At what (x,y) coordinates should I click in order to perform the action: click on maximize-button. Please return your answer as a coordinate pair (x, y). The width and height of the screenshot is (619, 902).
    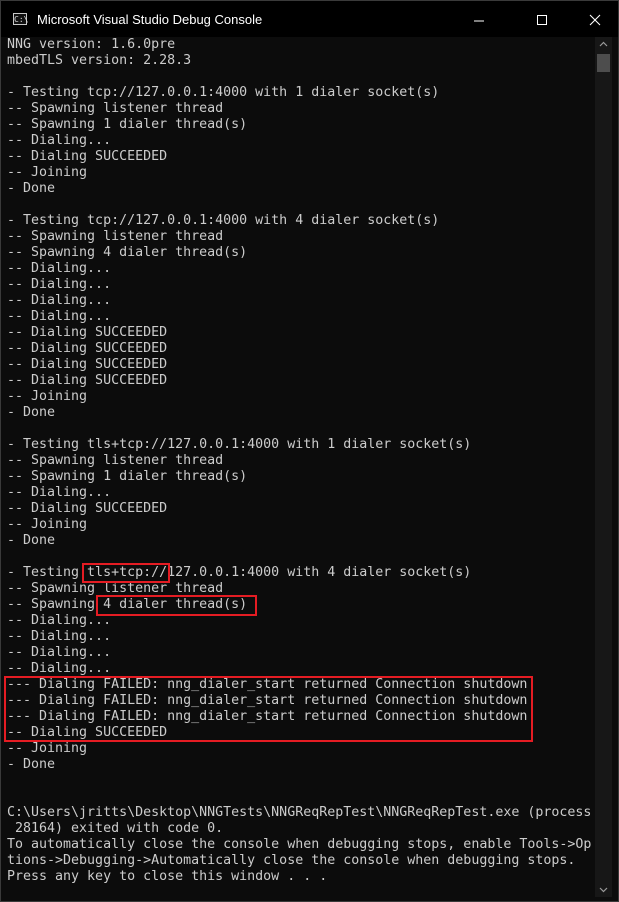
    Looking at the image, I should click on (542, 19).